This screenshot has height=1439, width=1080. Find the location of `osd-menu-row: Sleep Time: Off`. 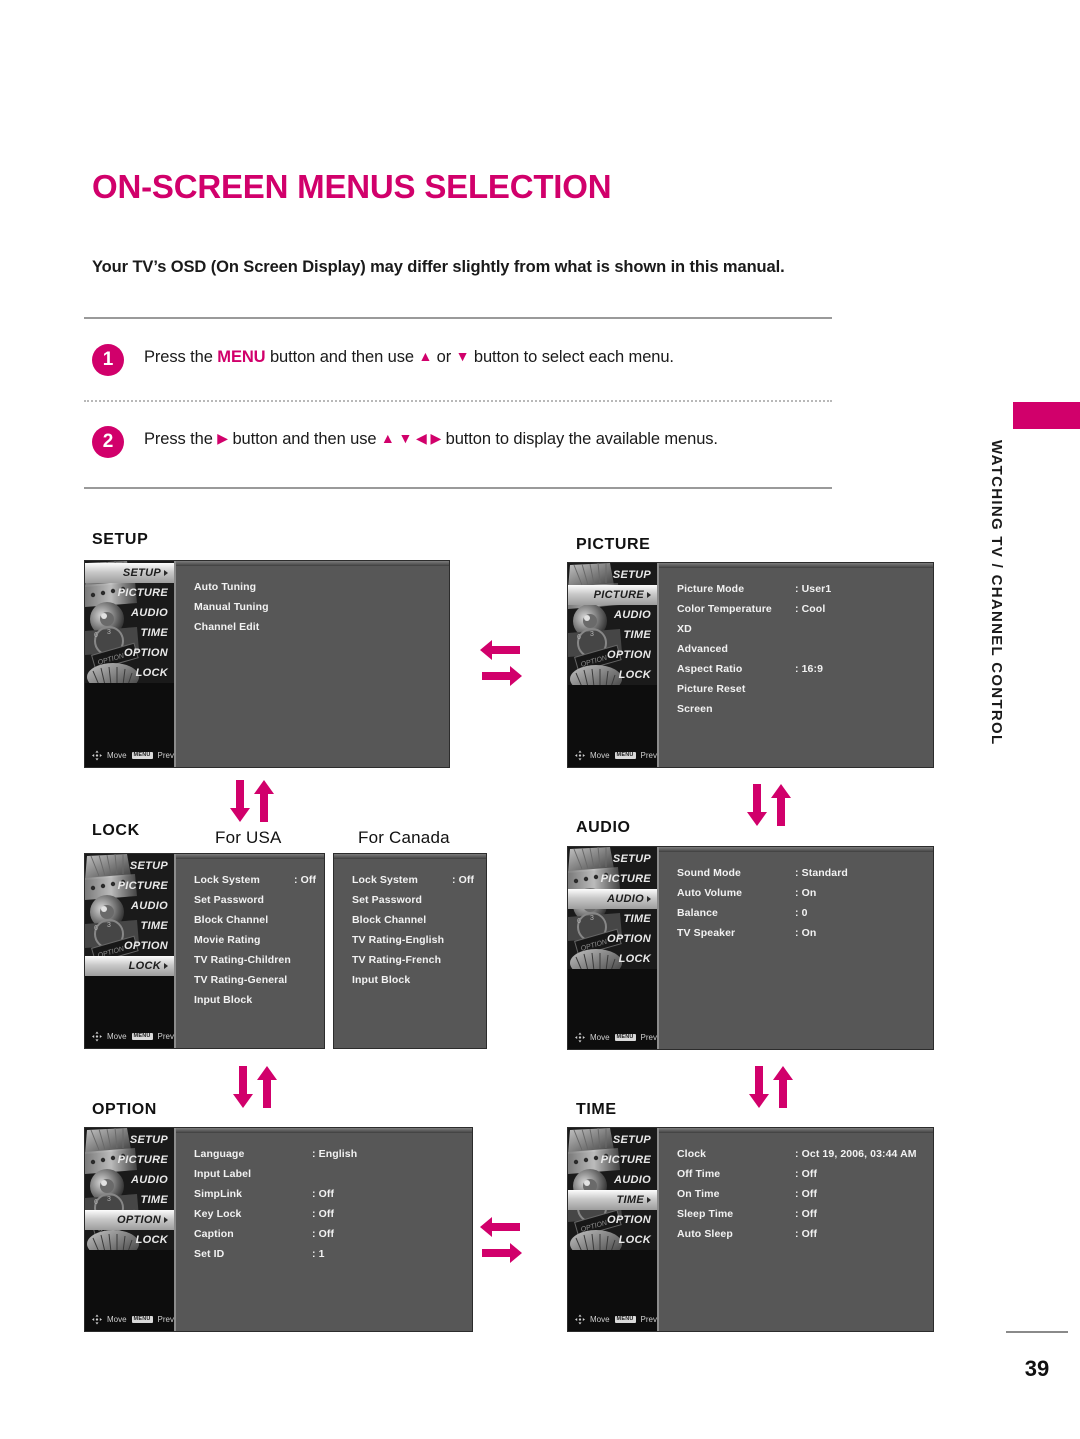

osd-menu-row: Sleep Time: Off is located at coordinates (805, 1214).